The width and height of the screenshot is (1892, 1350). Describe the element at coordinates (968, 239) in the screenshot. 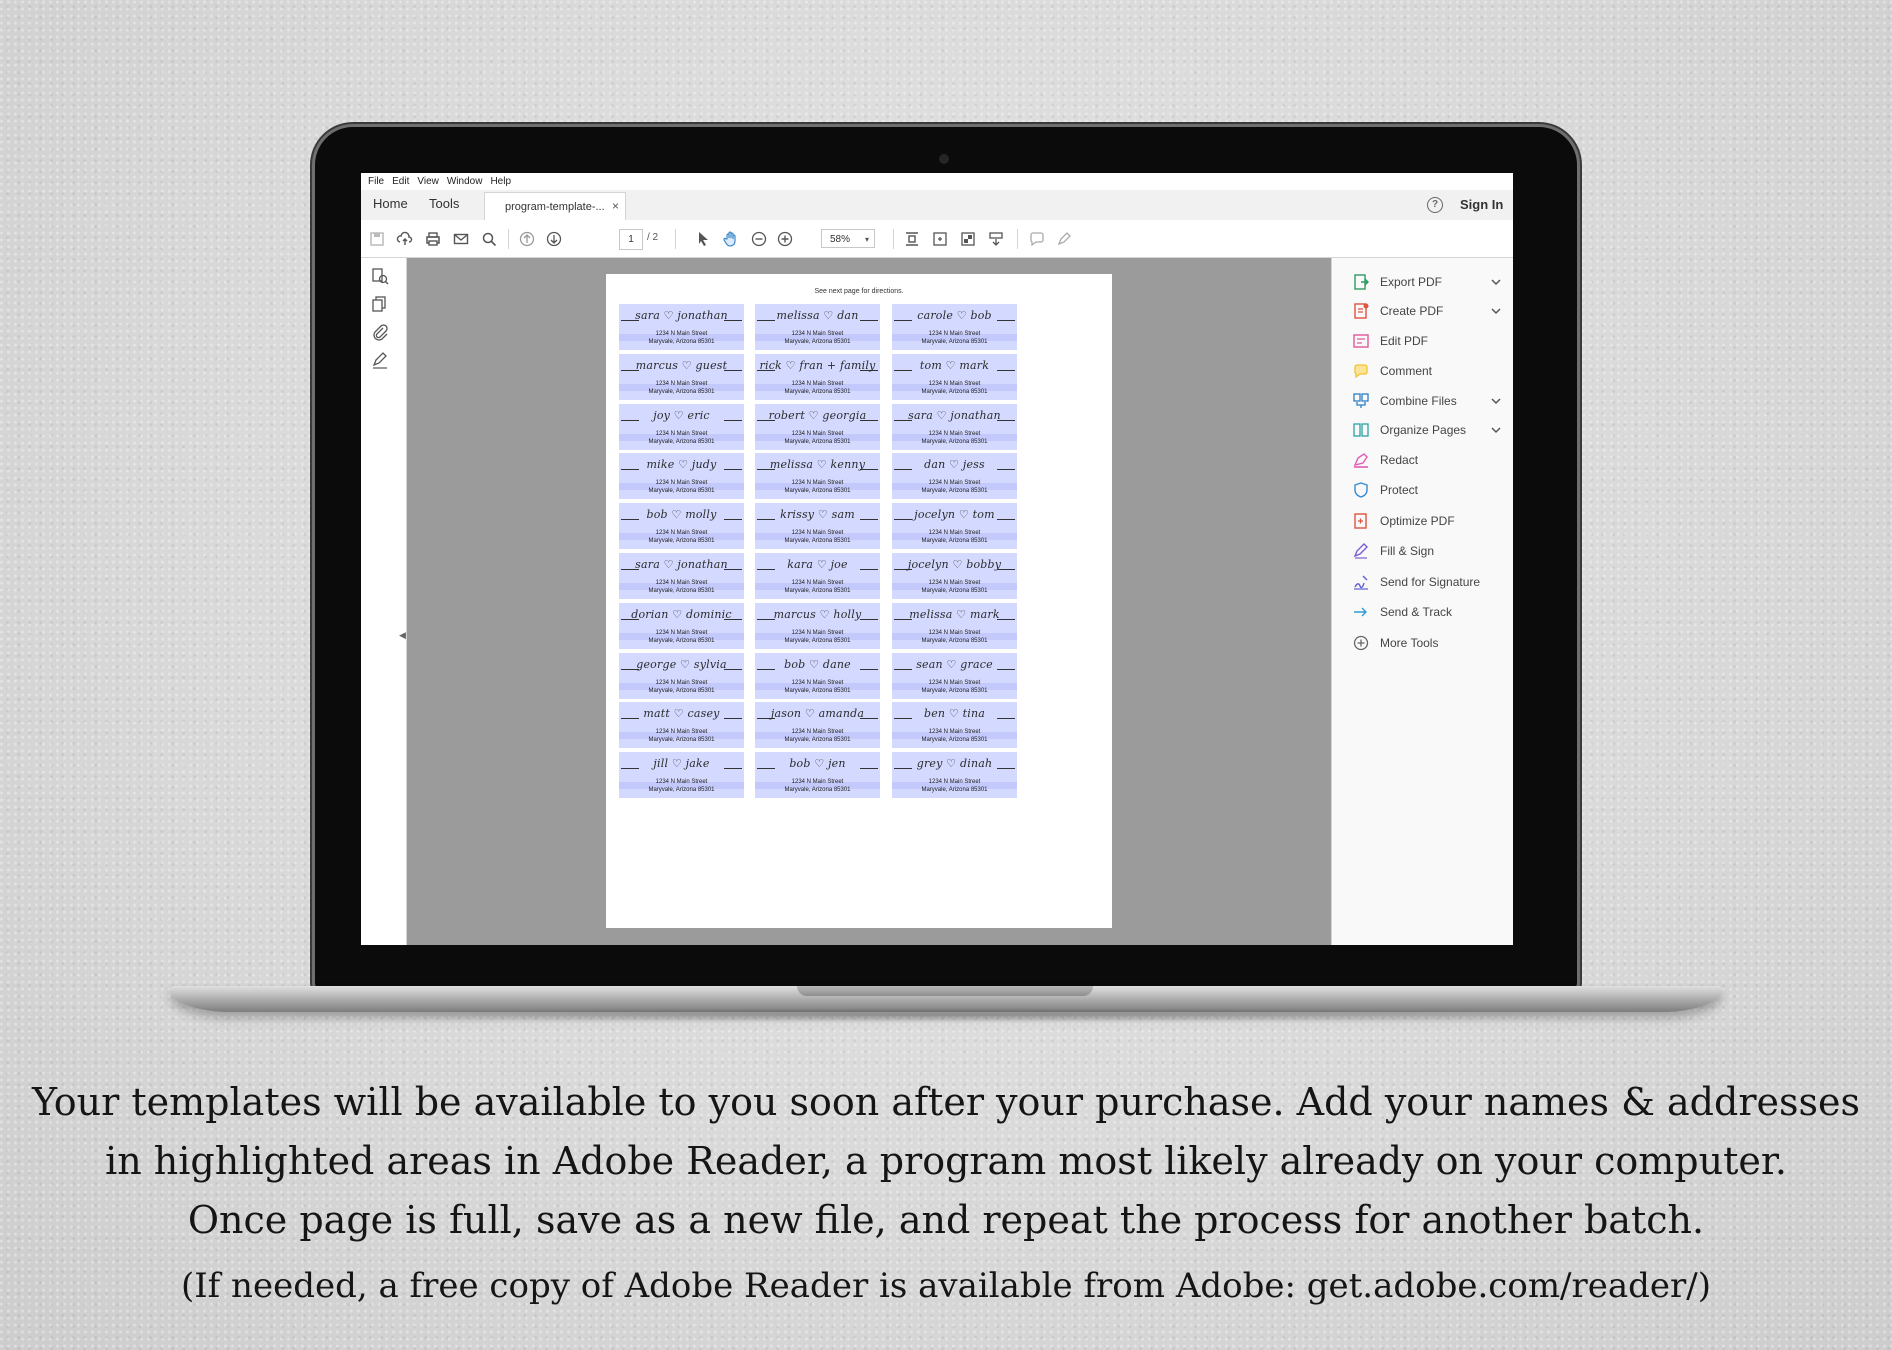

I see `full-screen-icon` at that location.